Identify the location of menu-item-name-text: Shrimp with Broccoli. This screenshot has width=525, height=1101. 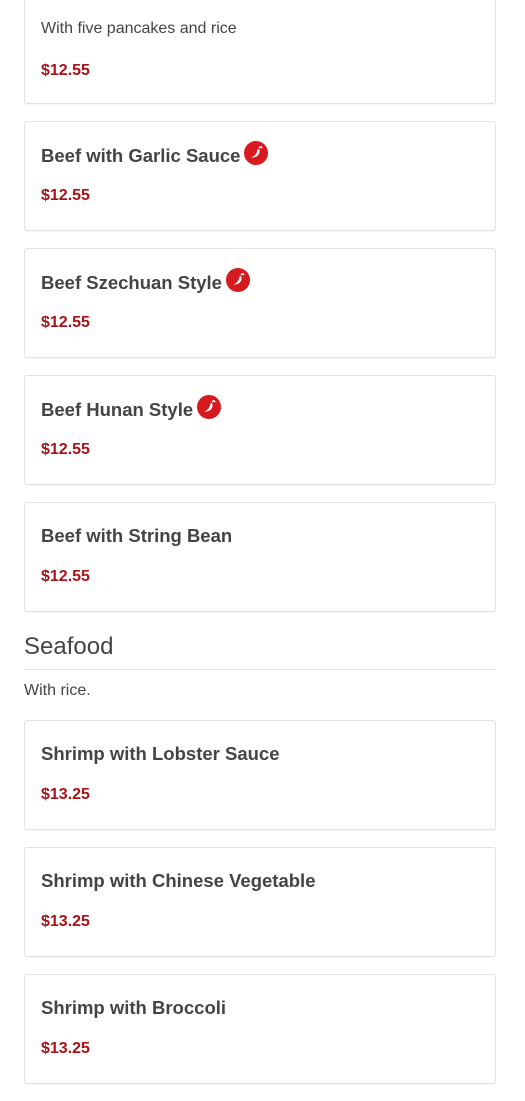
(134, 1007).